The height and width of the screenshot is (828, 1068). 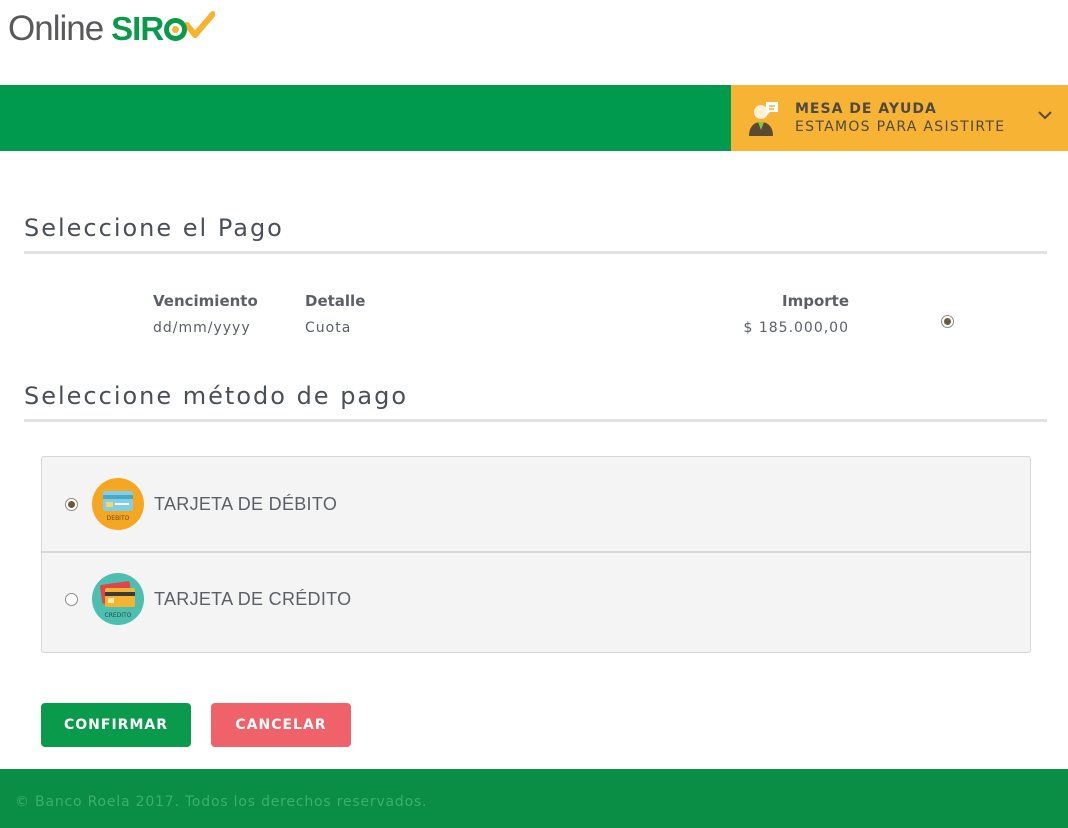 I want to click on credit-label: TARJETA DE CRÉDITO, so click(x=253, y=598).